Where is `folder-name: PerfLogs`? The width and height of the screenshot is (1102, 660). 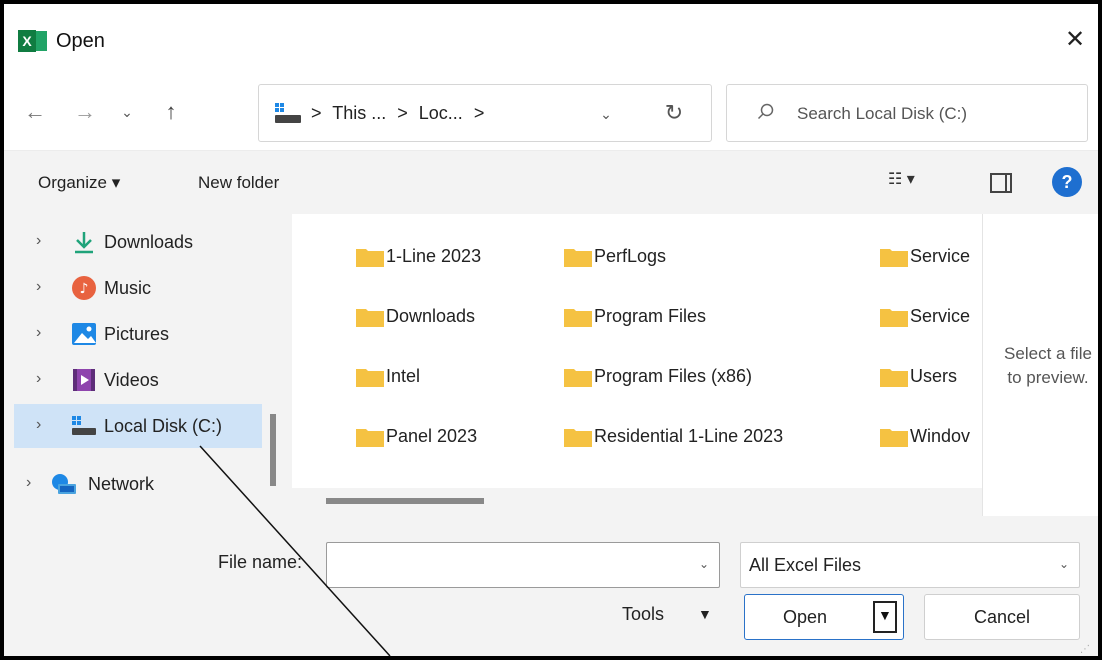 folder-name: PerfLogs is located at coordinates (630, 256).